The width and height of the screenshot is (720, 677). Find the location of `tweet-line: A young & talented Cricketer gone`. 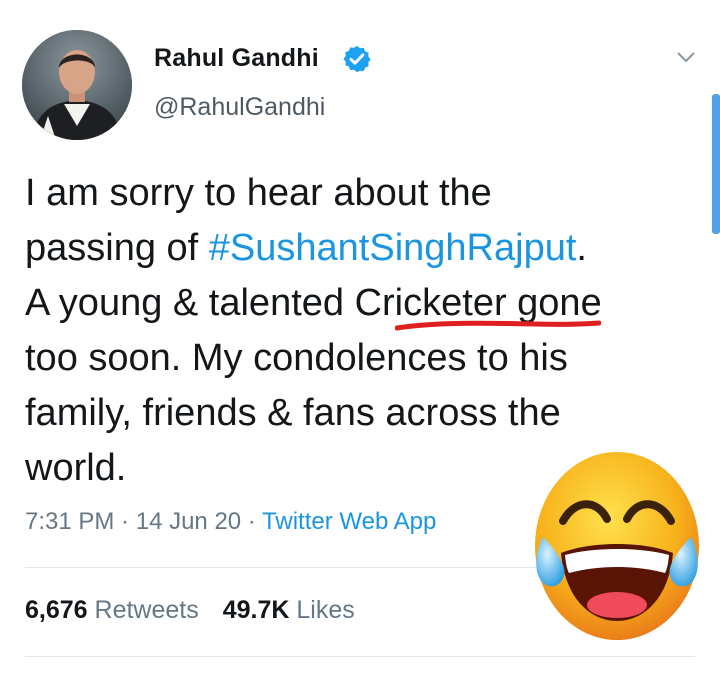

tweet-line: A young & talented Cricketer gone is located at coordinates (313, 303).